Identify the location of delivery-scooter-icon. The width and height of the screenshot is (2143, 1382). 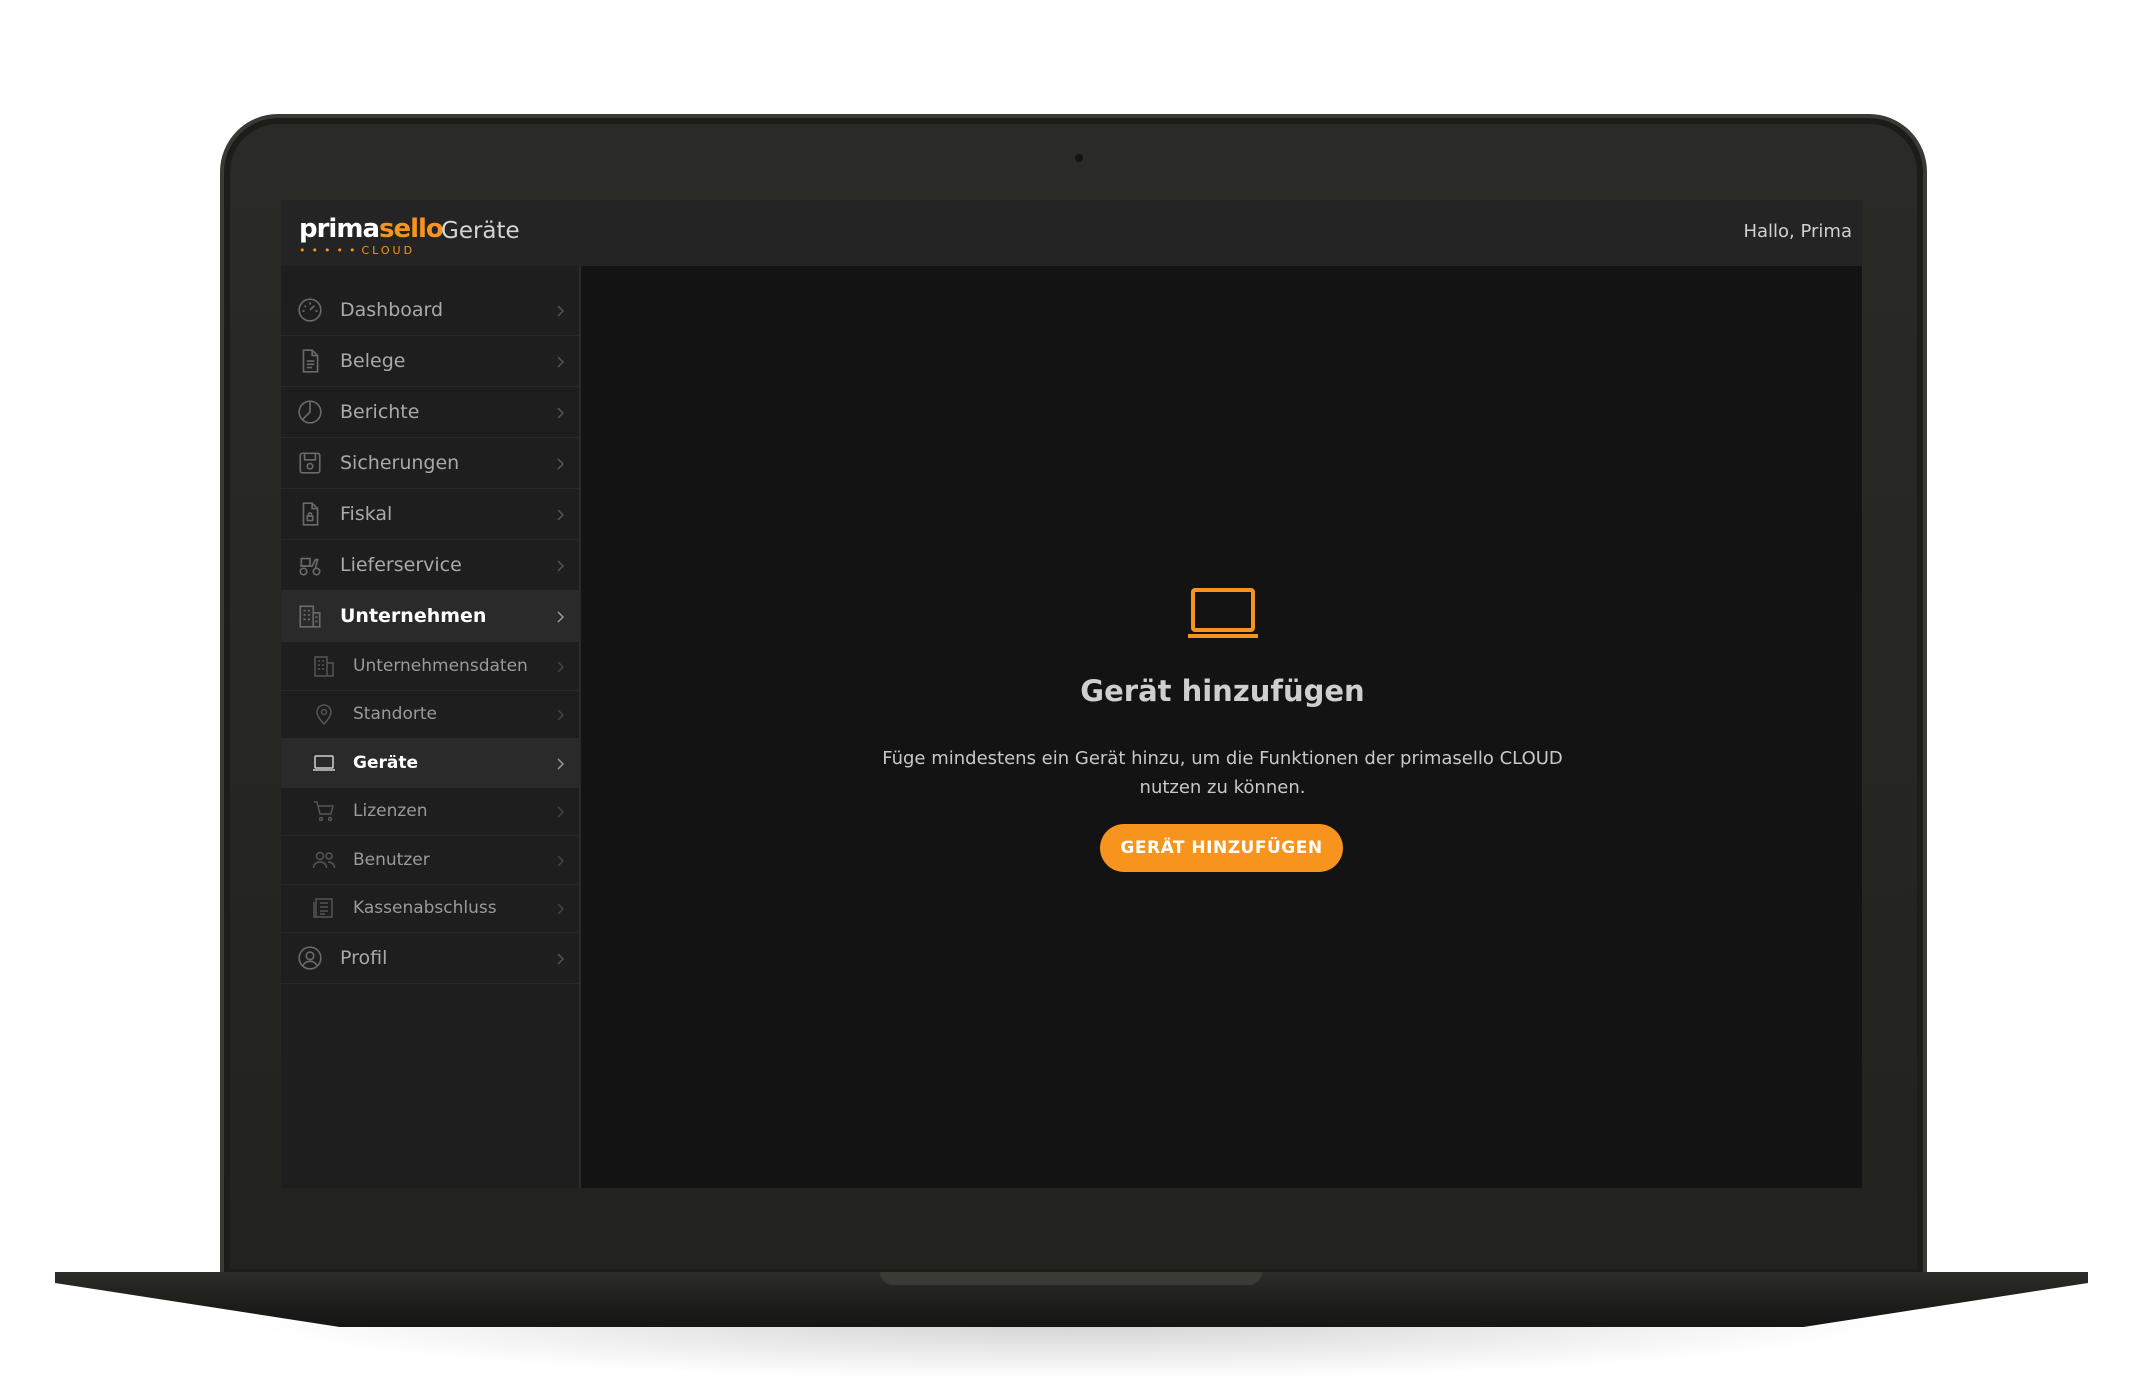
(310, 565).